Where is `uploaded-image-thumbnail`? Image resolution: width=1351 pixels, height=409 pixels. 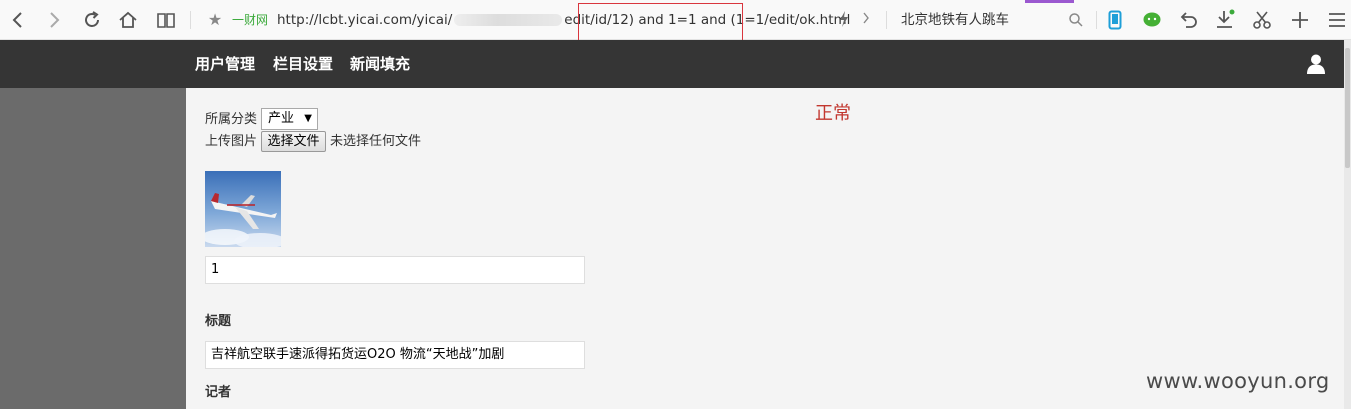
uploaded-image-thumbnail is located at coordinates (243, 209).